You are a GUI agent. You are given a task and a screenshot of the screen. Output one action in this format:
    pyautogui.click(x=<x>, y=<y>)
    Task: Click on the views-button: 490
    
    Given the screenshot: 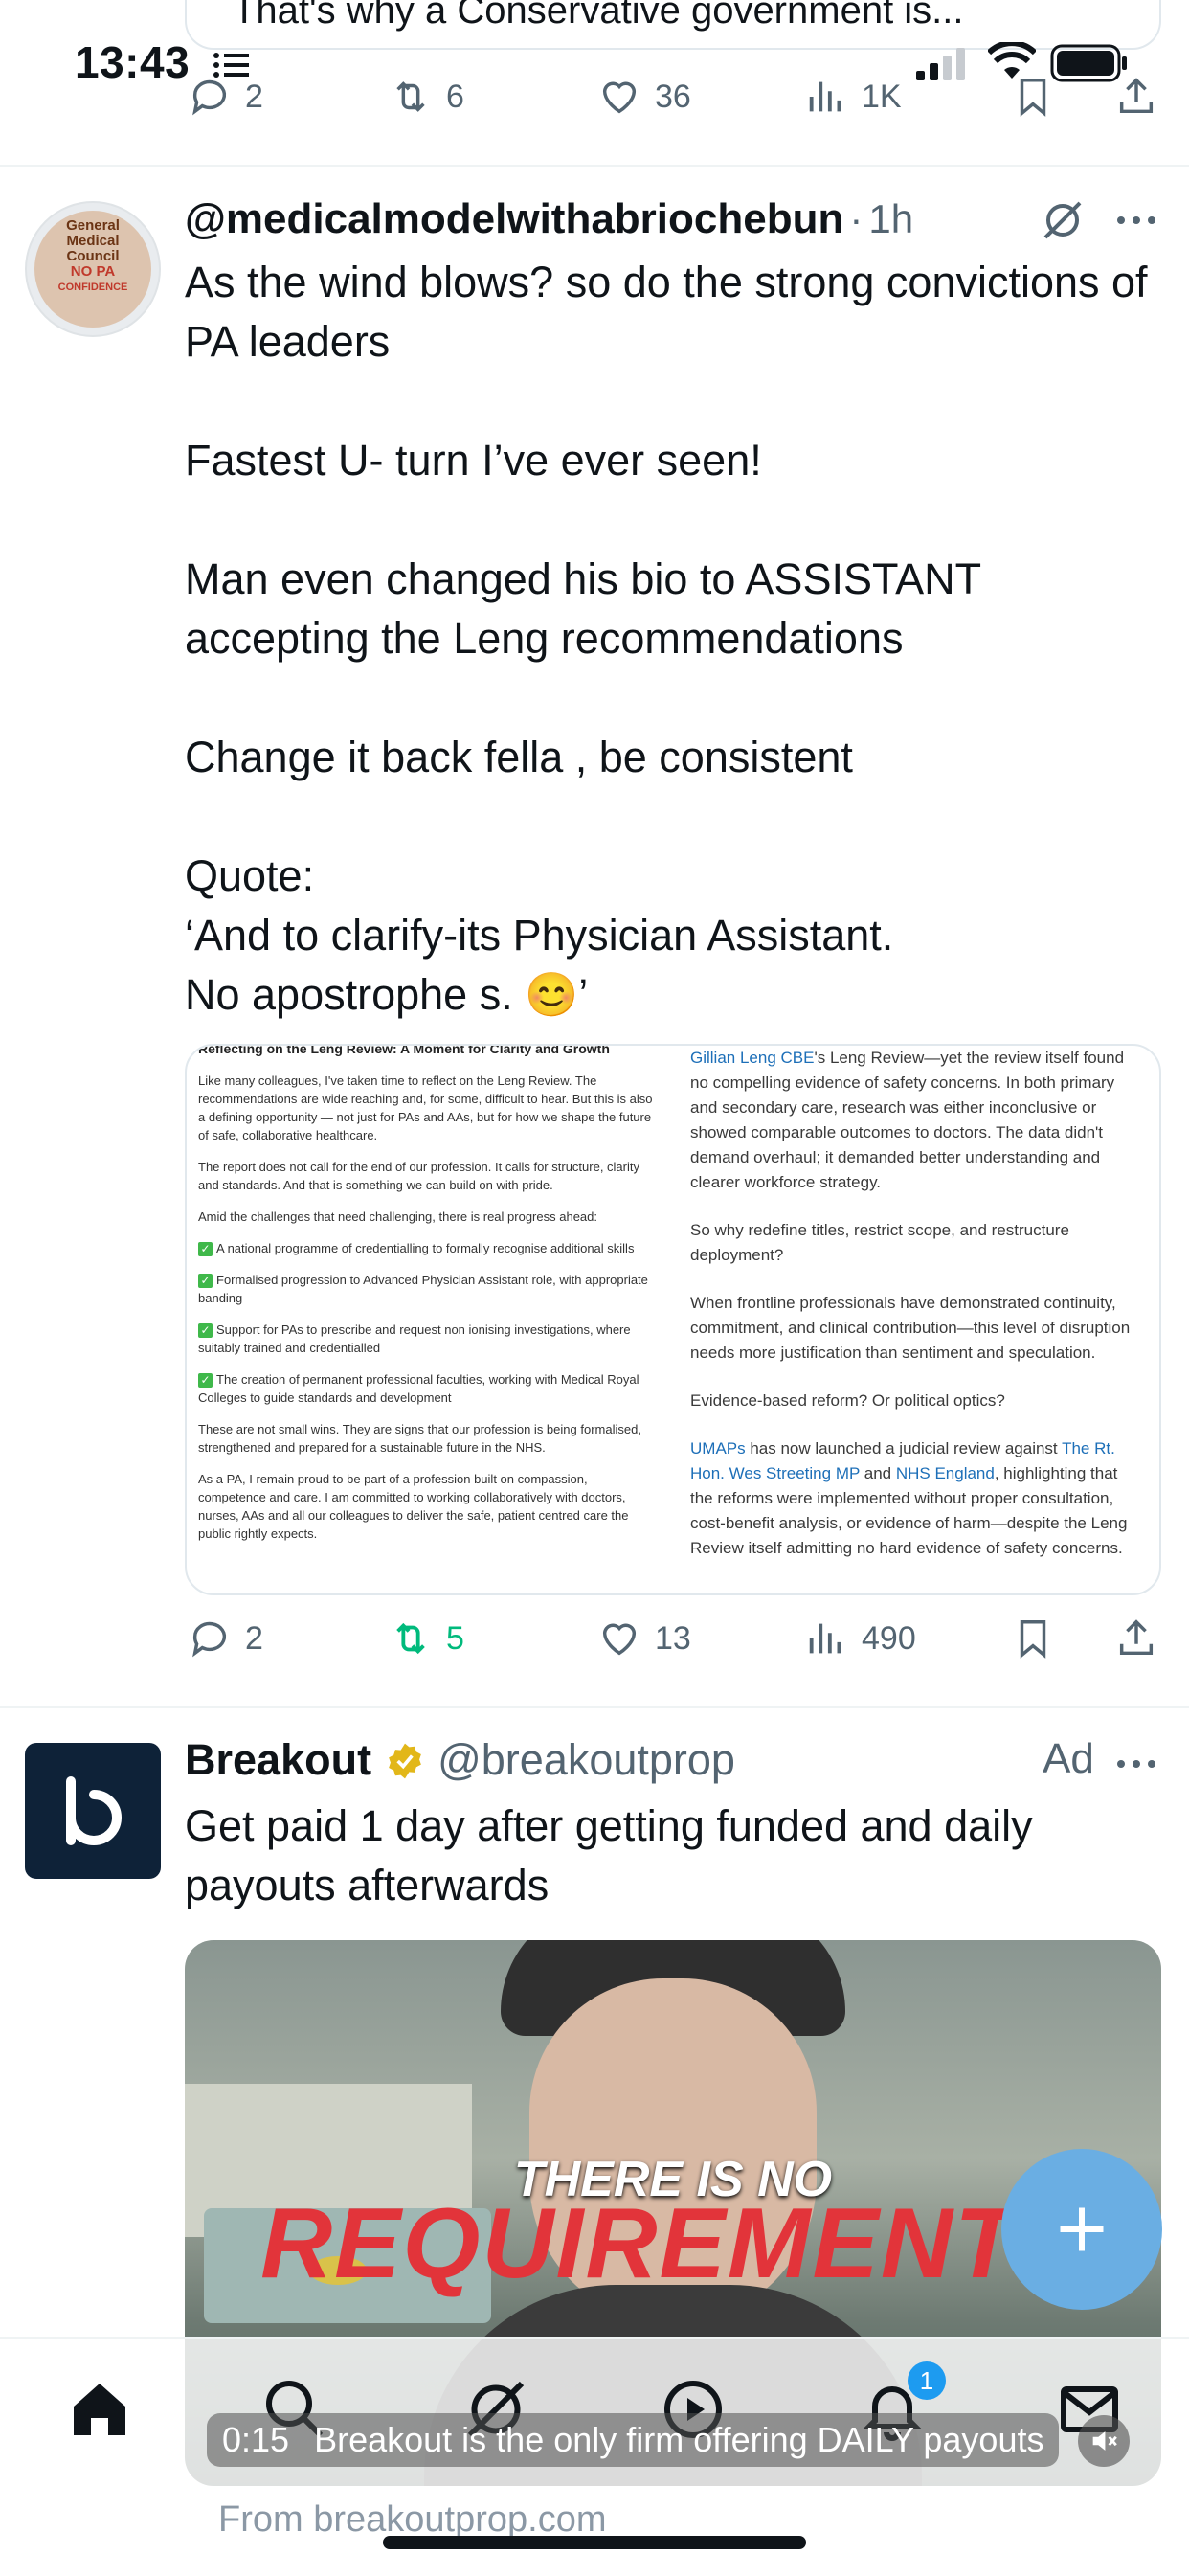 What is the action you would take?
    pyautogui.click(x=860, y=1638)
    